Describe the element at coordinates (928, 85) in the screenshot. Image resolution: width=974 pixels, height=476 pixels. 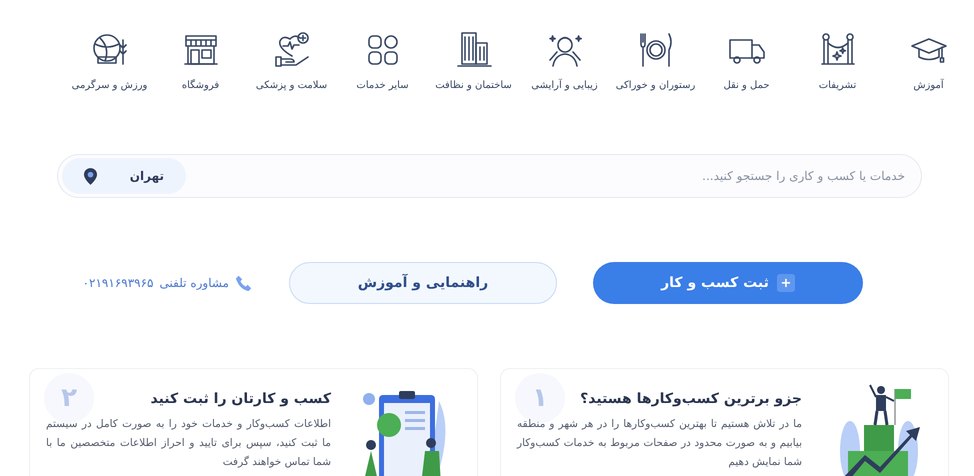
I see `category-label: آموزش` at that location.